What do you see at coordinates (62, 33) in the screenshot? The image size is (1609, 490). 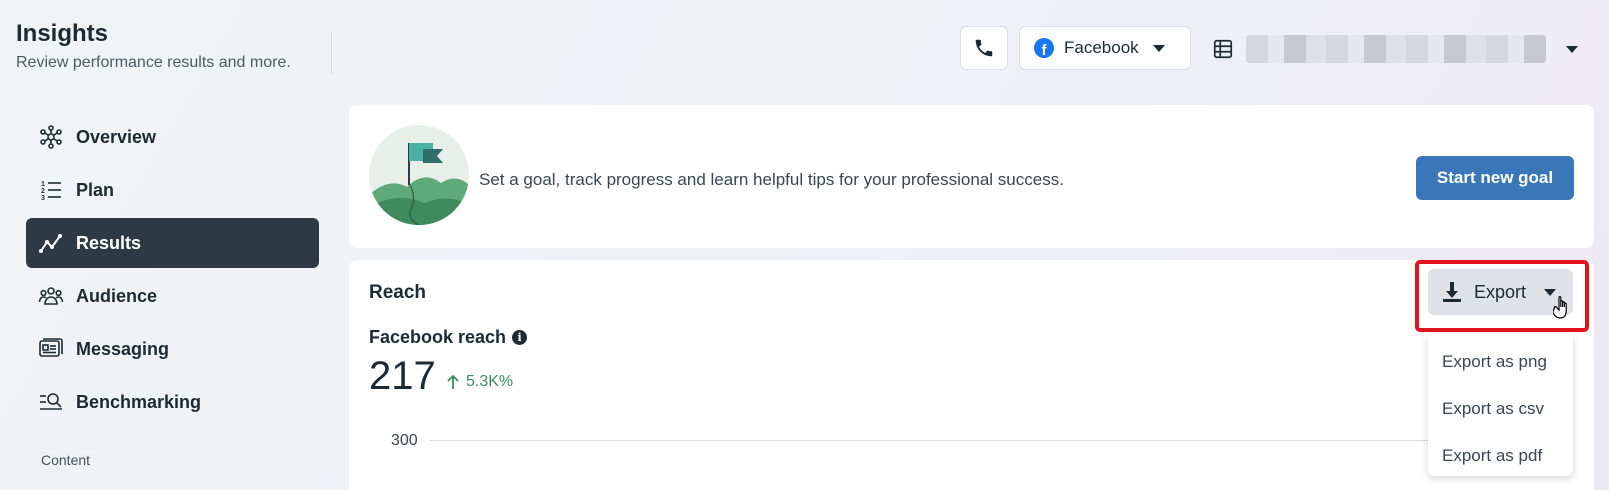 I see `page-title: Insights` at bounding box center [62, 33].